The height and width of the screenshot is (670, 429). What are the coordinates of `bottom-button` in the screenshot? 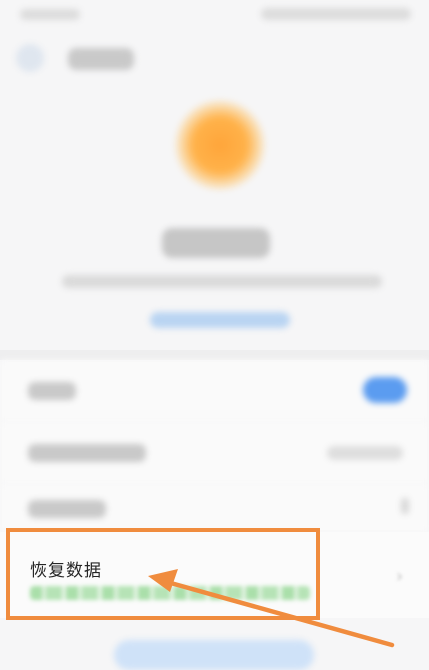 It's located at (214, 655).